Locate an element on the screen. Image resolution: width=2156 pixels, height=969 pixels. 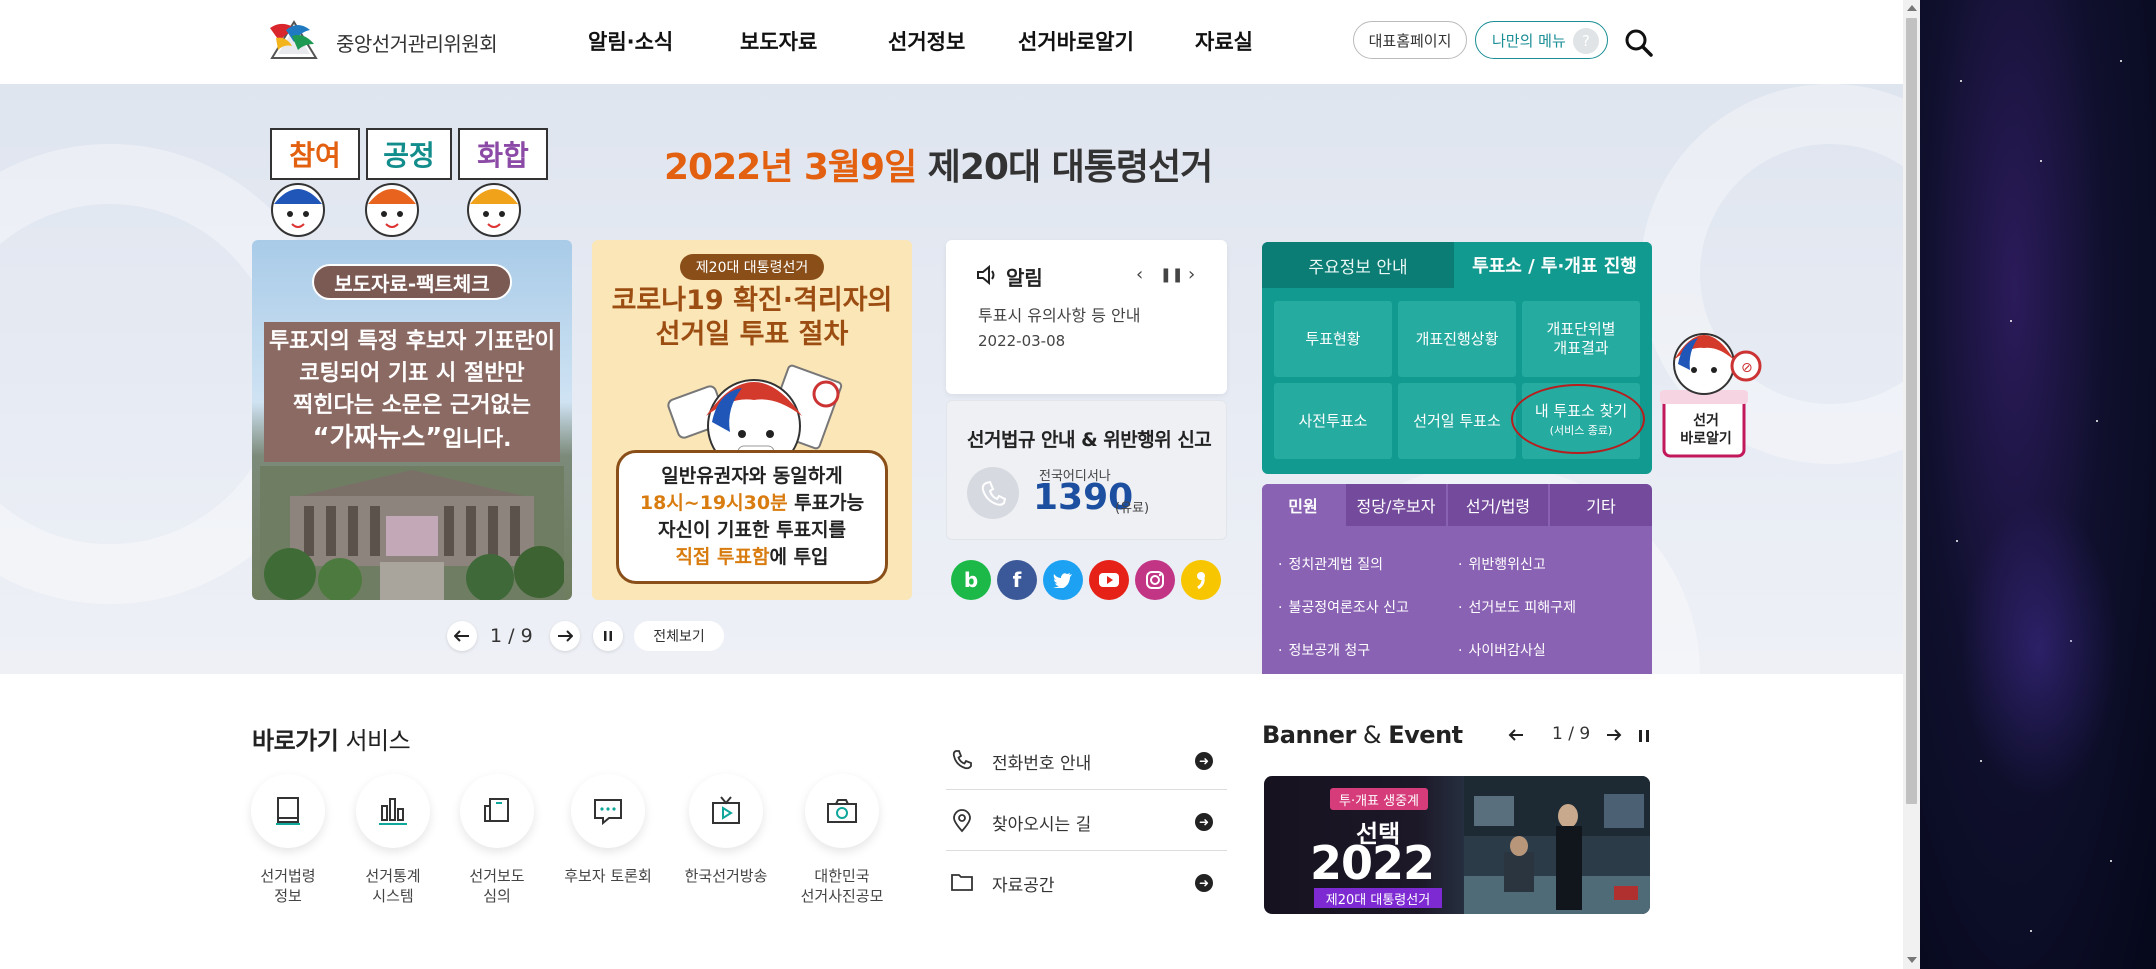
card-text-emphasis: “가짜뉴스” is located at coordinates (377, 438).